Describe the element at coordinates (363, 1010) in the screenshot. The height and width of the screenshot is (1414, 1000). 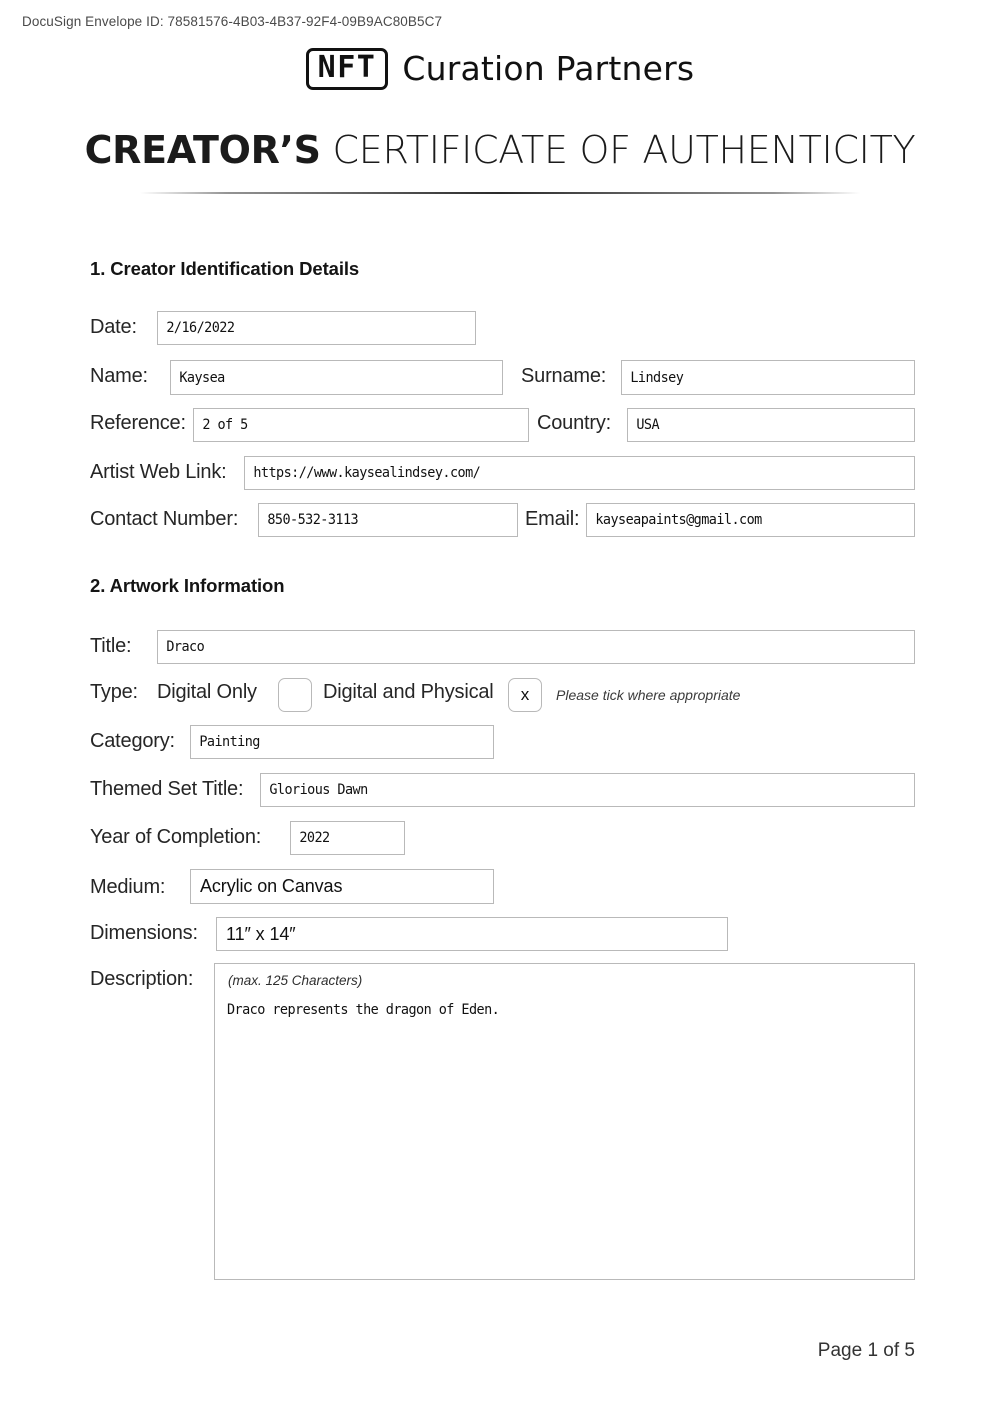
I see `description-value: Draco represents the dragon of Eden.` at that location.